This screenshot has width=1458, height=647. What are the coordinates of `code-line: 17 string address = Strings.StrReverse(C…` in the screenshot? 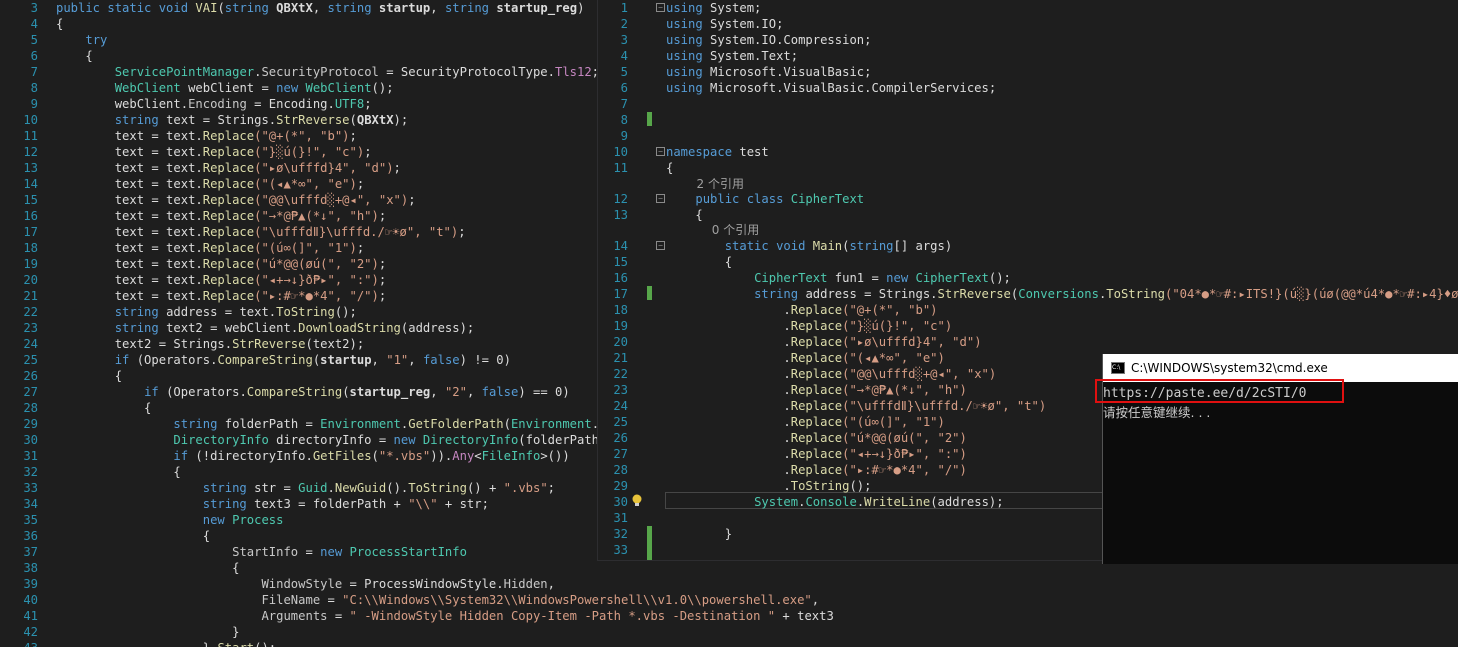 It's located at (1028, 294).